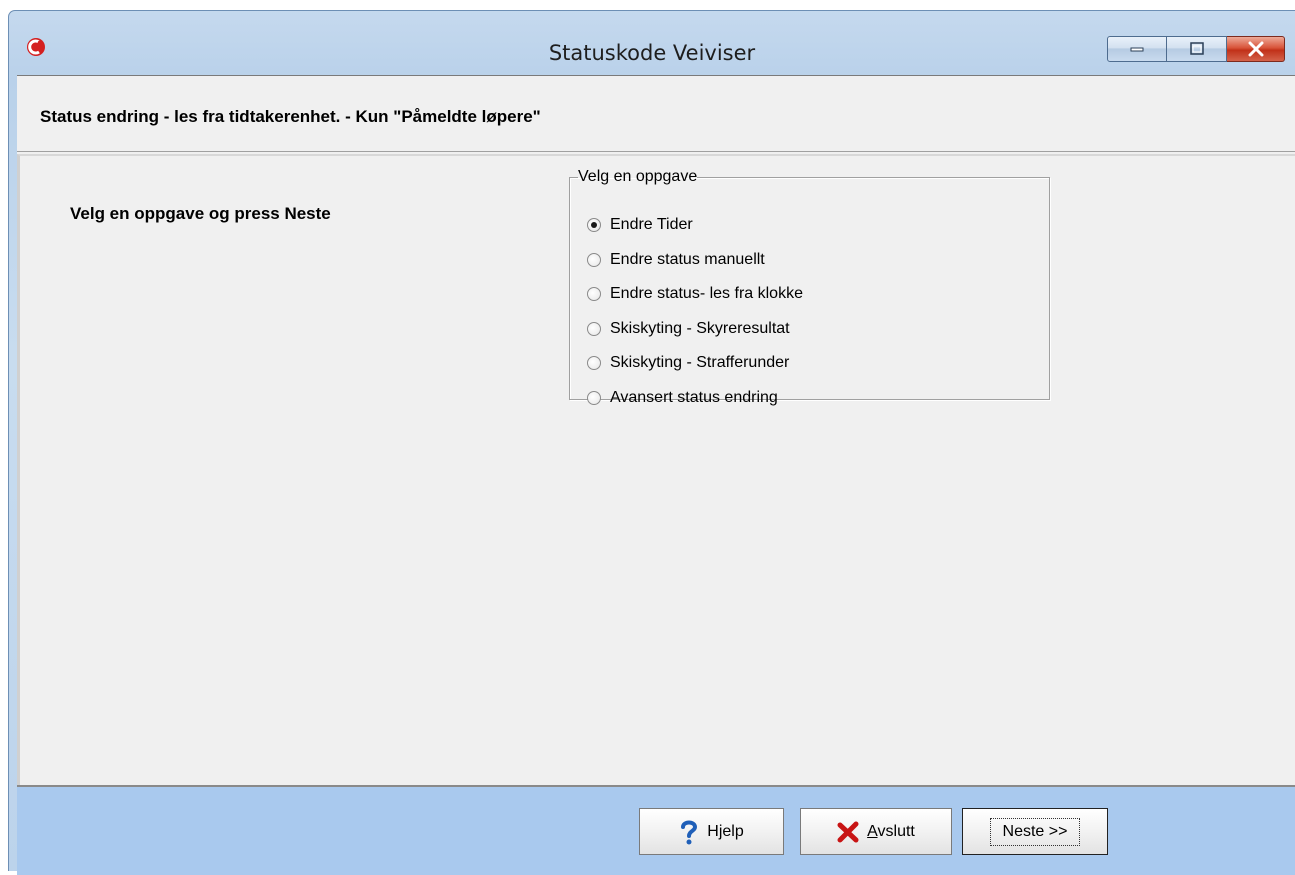 This screenshot has width=1295, height=875. I want to click on option-label: Avansert status endring, so click(694, 397).